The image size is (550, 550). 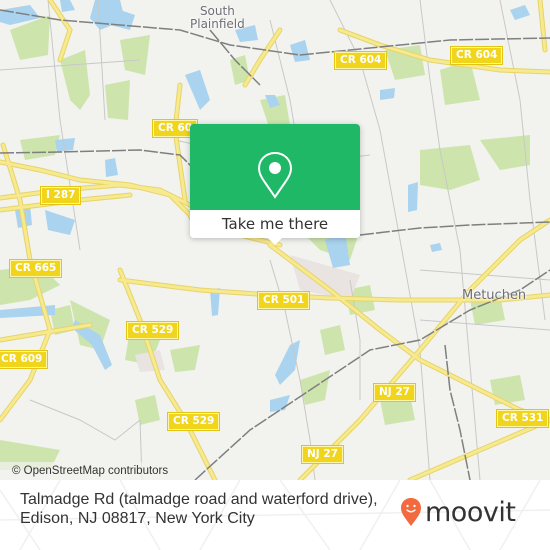 I want to click on place-label-metuchen: Metuchen, so click(x=494, y=295).